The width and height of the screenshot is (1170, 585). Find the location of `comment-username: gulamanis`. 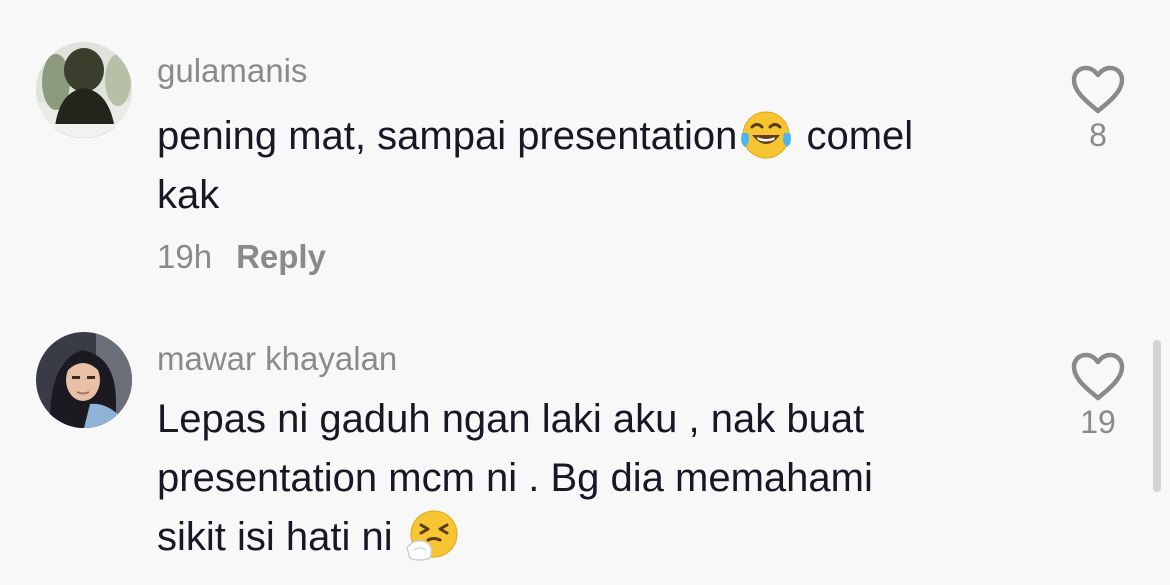

comment-username: gulamanis is located at coordinates (232, 71).